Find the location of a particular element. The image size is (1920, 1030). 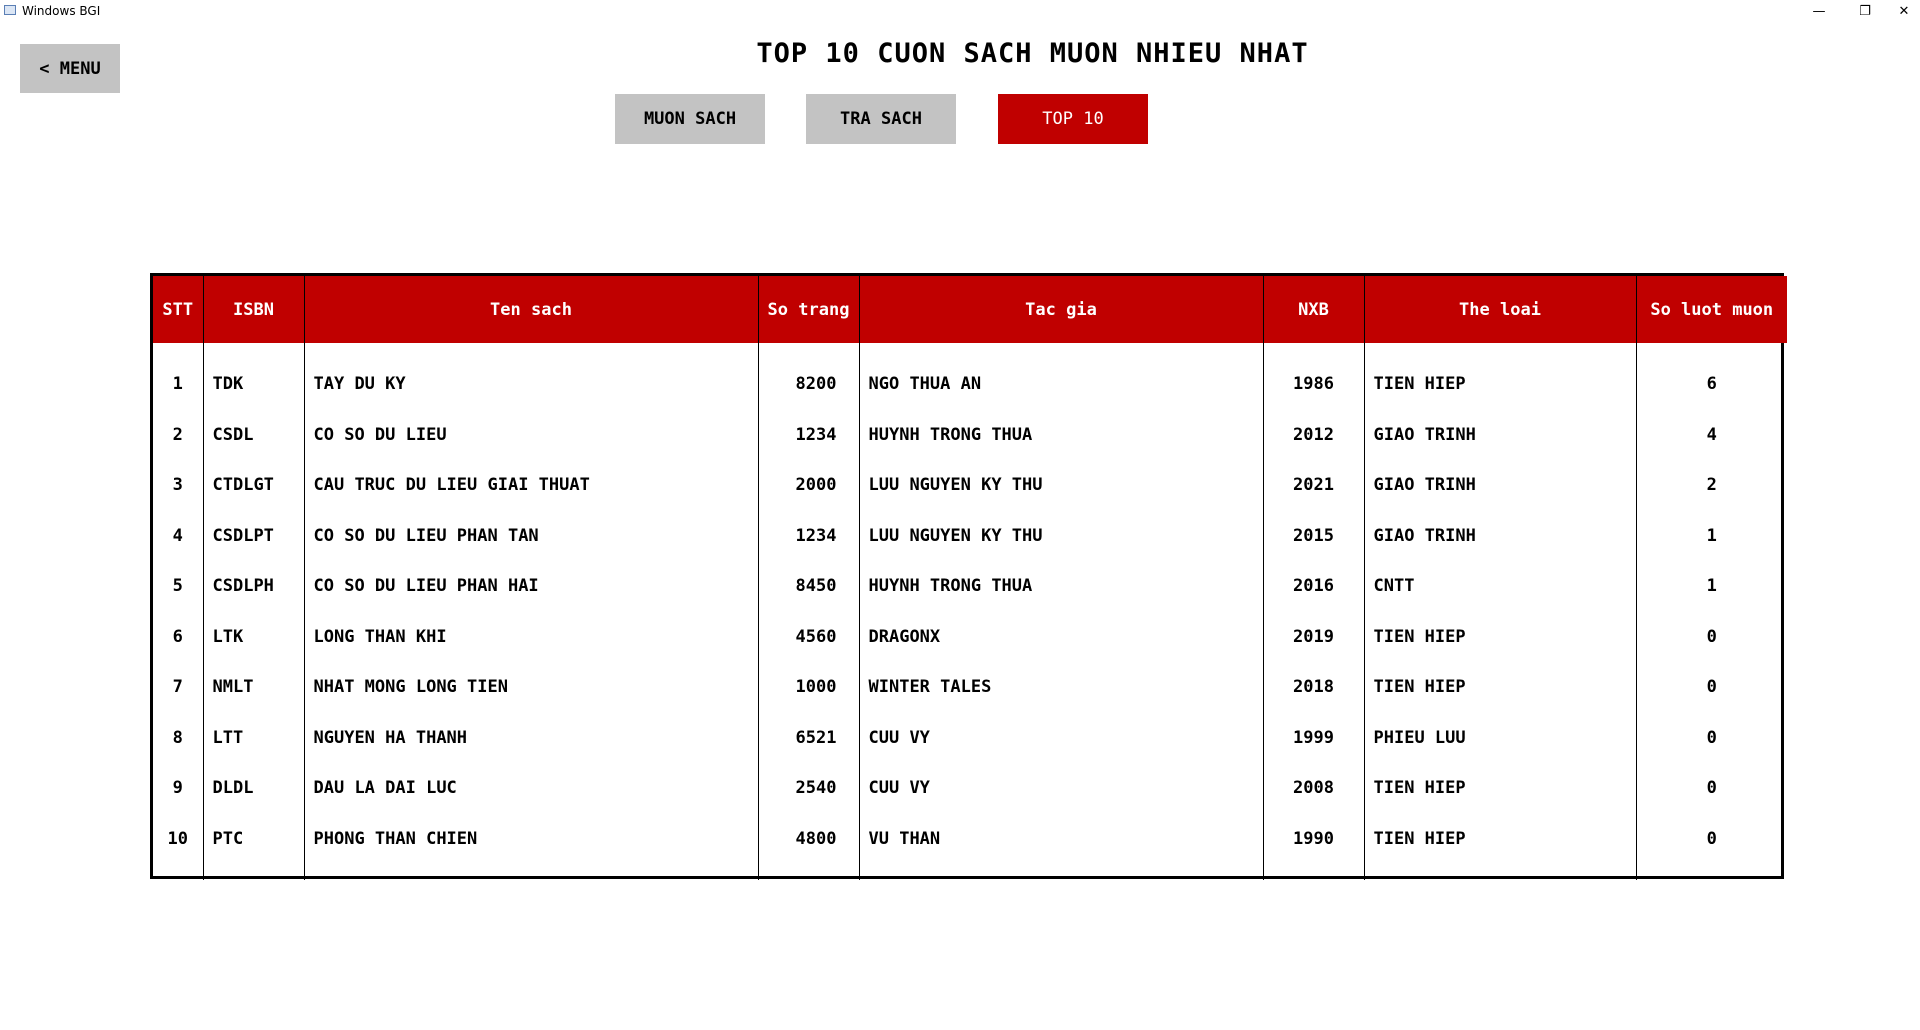

cell-stt: 7 is located at coordinates (177, 687).